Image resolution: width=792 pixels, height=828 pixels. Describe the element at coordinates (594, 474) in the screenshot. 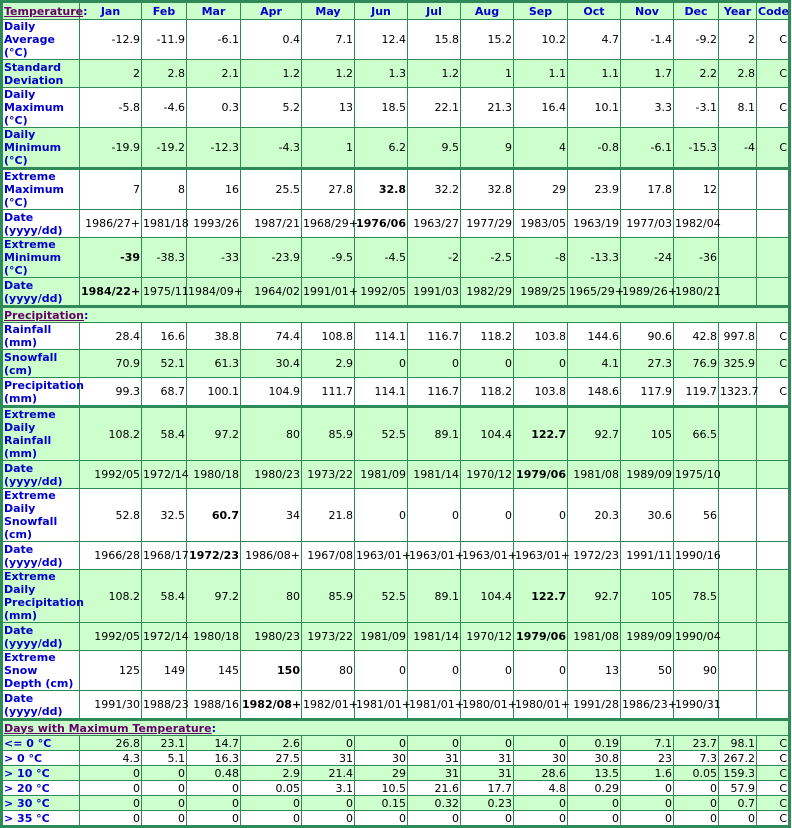

I see `cell-value: 1981/08` at that location.